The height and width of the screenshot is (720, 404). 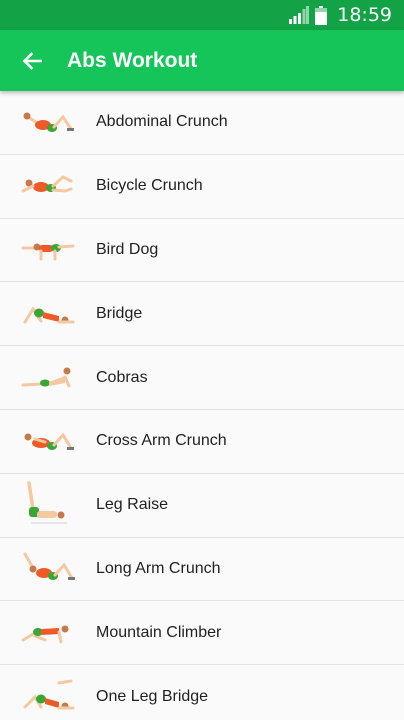 I want to click on long-arm-crunch-illustration, so click(x=48, y=568).